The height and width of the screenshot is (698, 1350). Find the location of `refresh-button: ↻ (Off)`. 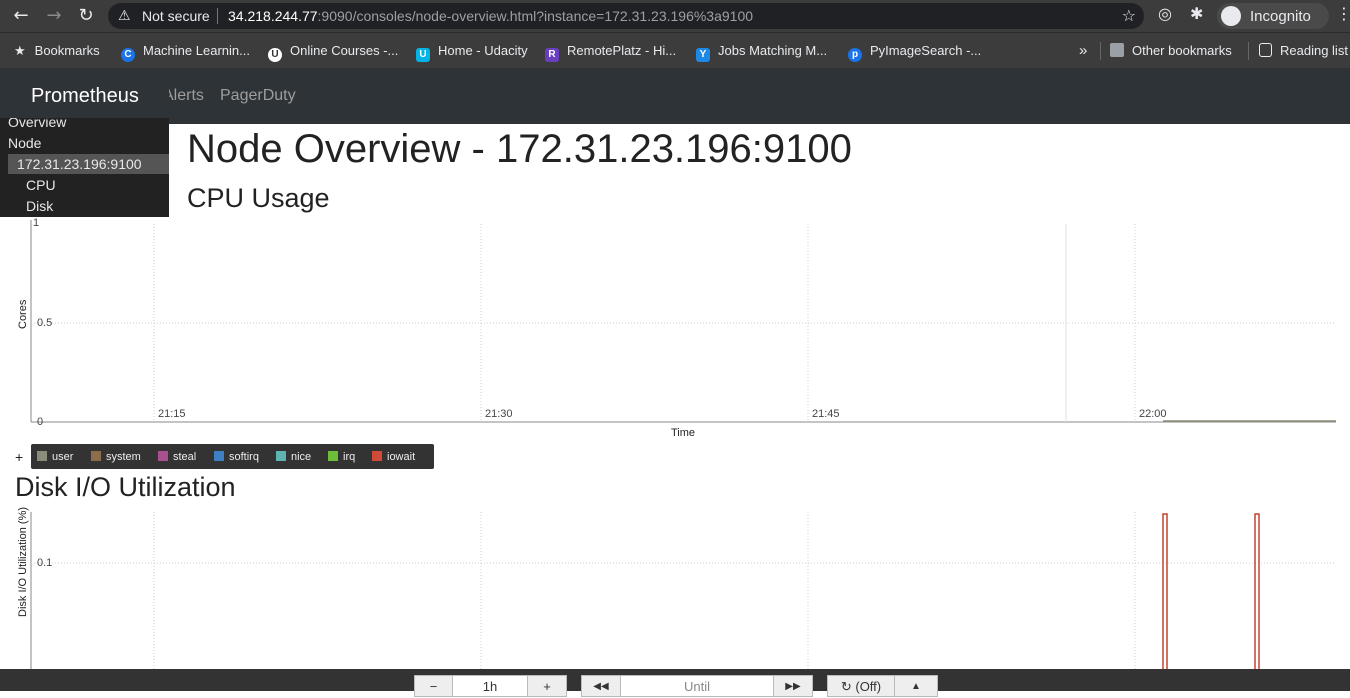

refresh-button: ↻ (Off) is located at coordinates (861, 686).